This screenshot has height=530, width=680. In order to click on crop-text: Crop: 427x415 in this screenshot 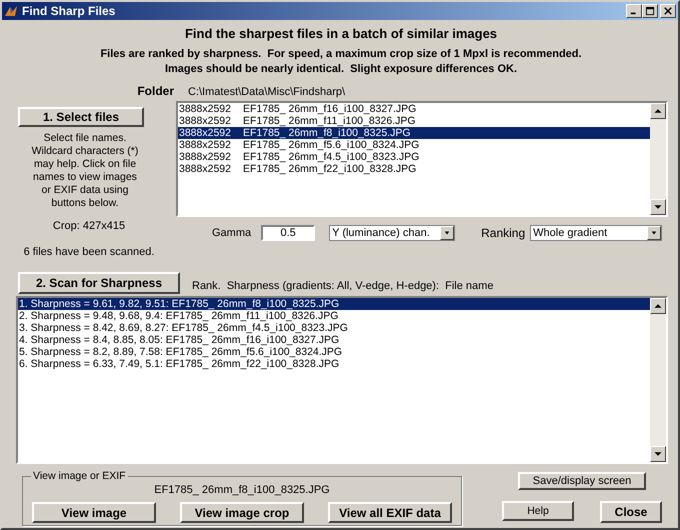, I will do `click(89, 226)`.